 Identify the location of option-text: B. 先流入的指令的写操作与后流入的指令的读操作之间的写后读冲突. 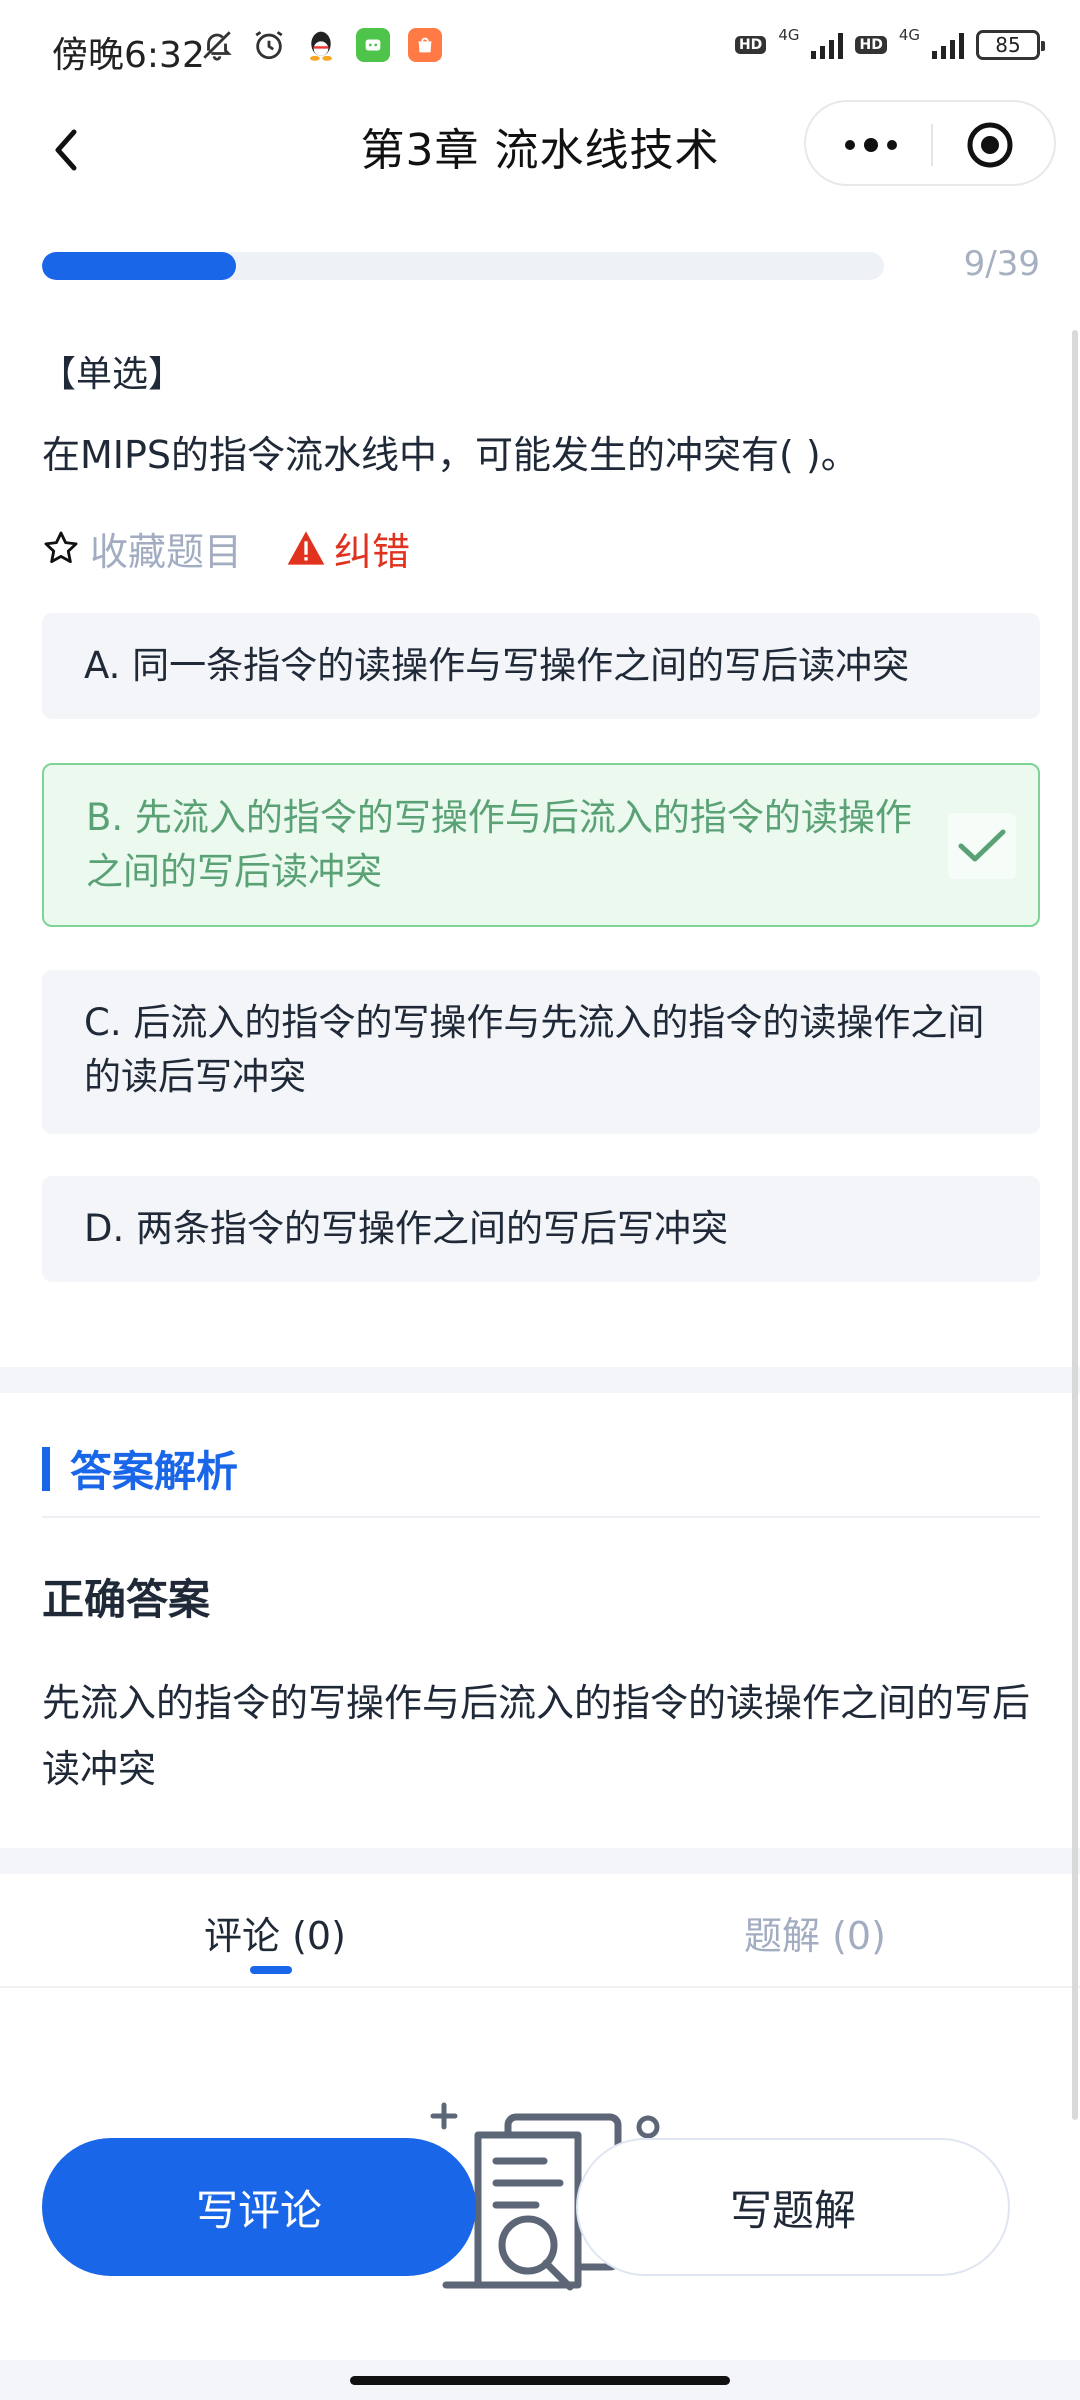
(499, 844).